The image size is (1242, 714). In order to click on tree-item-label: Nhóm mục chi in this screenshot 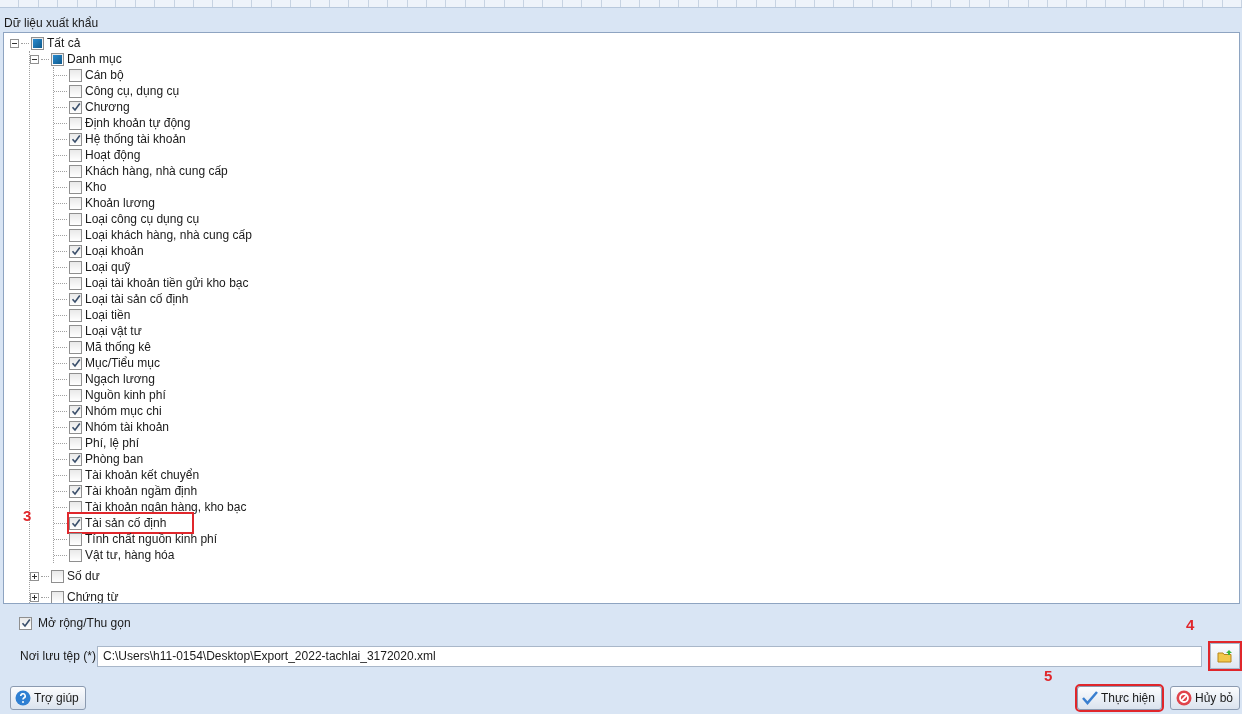, I will do `click(123, 411)`.